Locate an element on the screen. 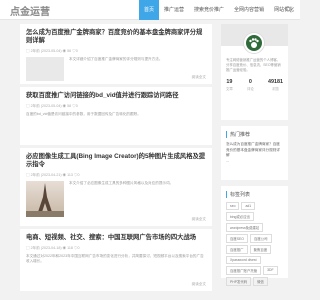  stat-comments: 0 评论 is located at coordinates (250, 85).